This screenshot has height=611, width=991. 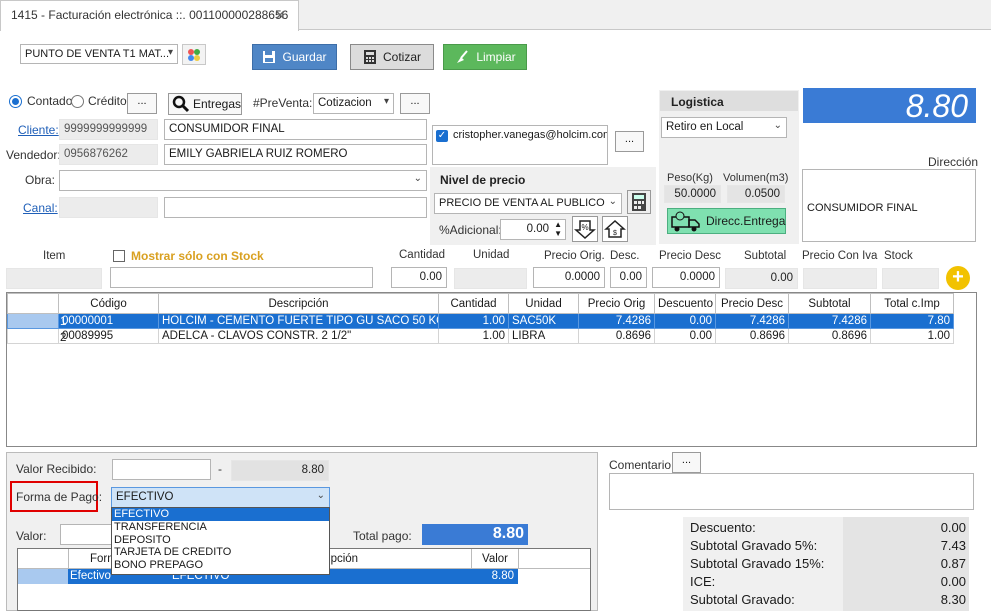 What do you see at coordinates (108, 154) in the screenshot?
I see `vendedor-id: 0956876262` at bounding box center [108, 154].